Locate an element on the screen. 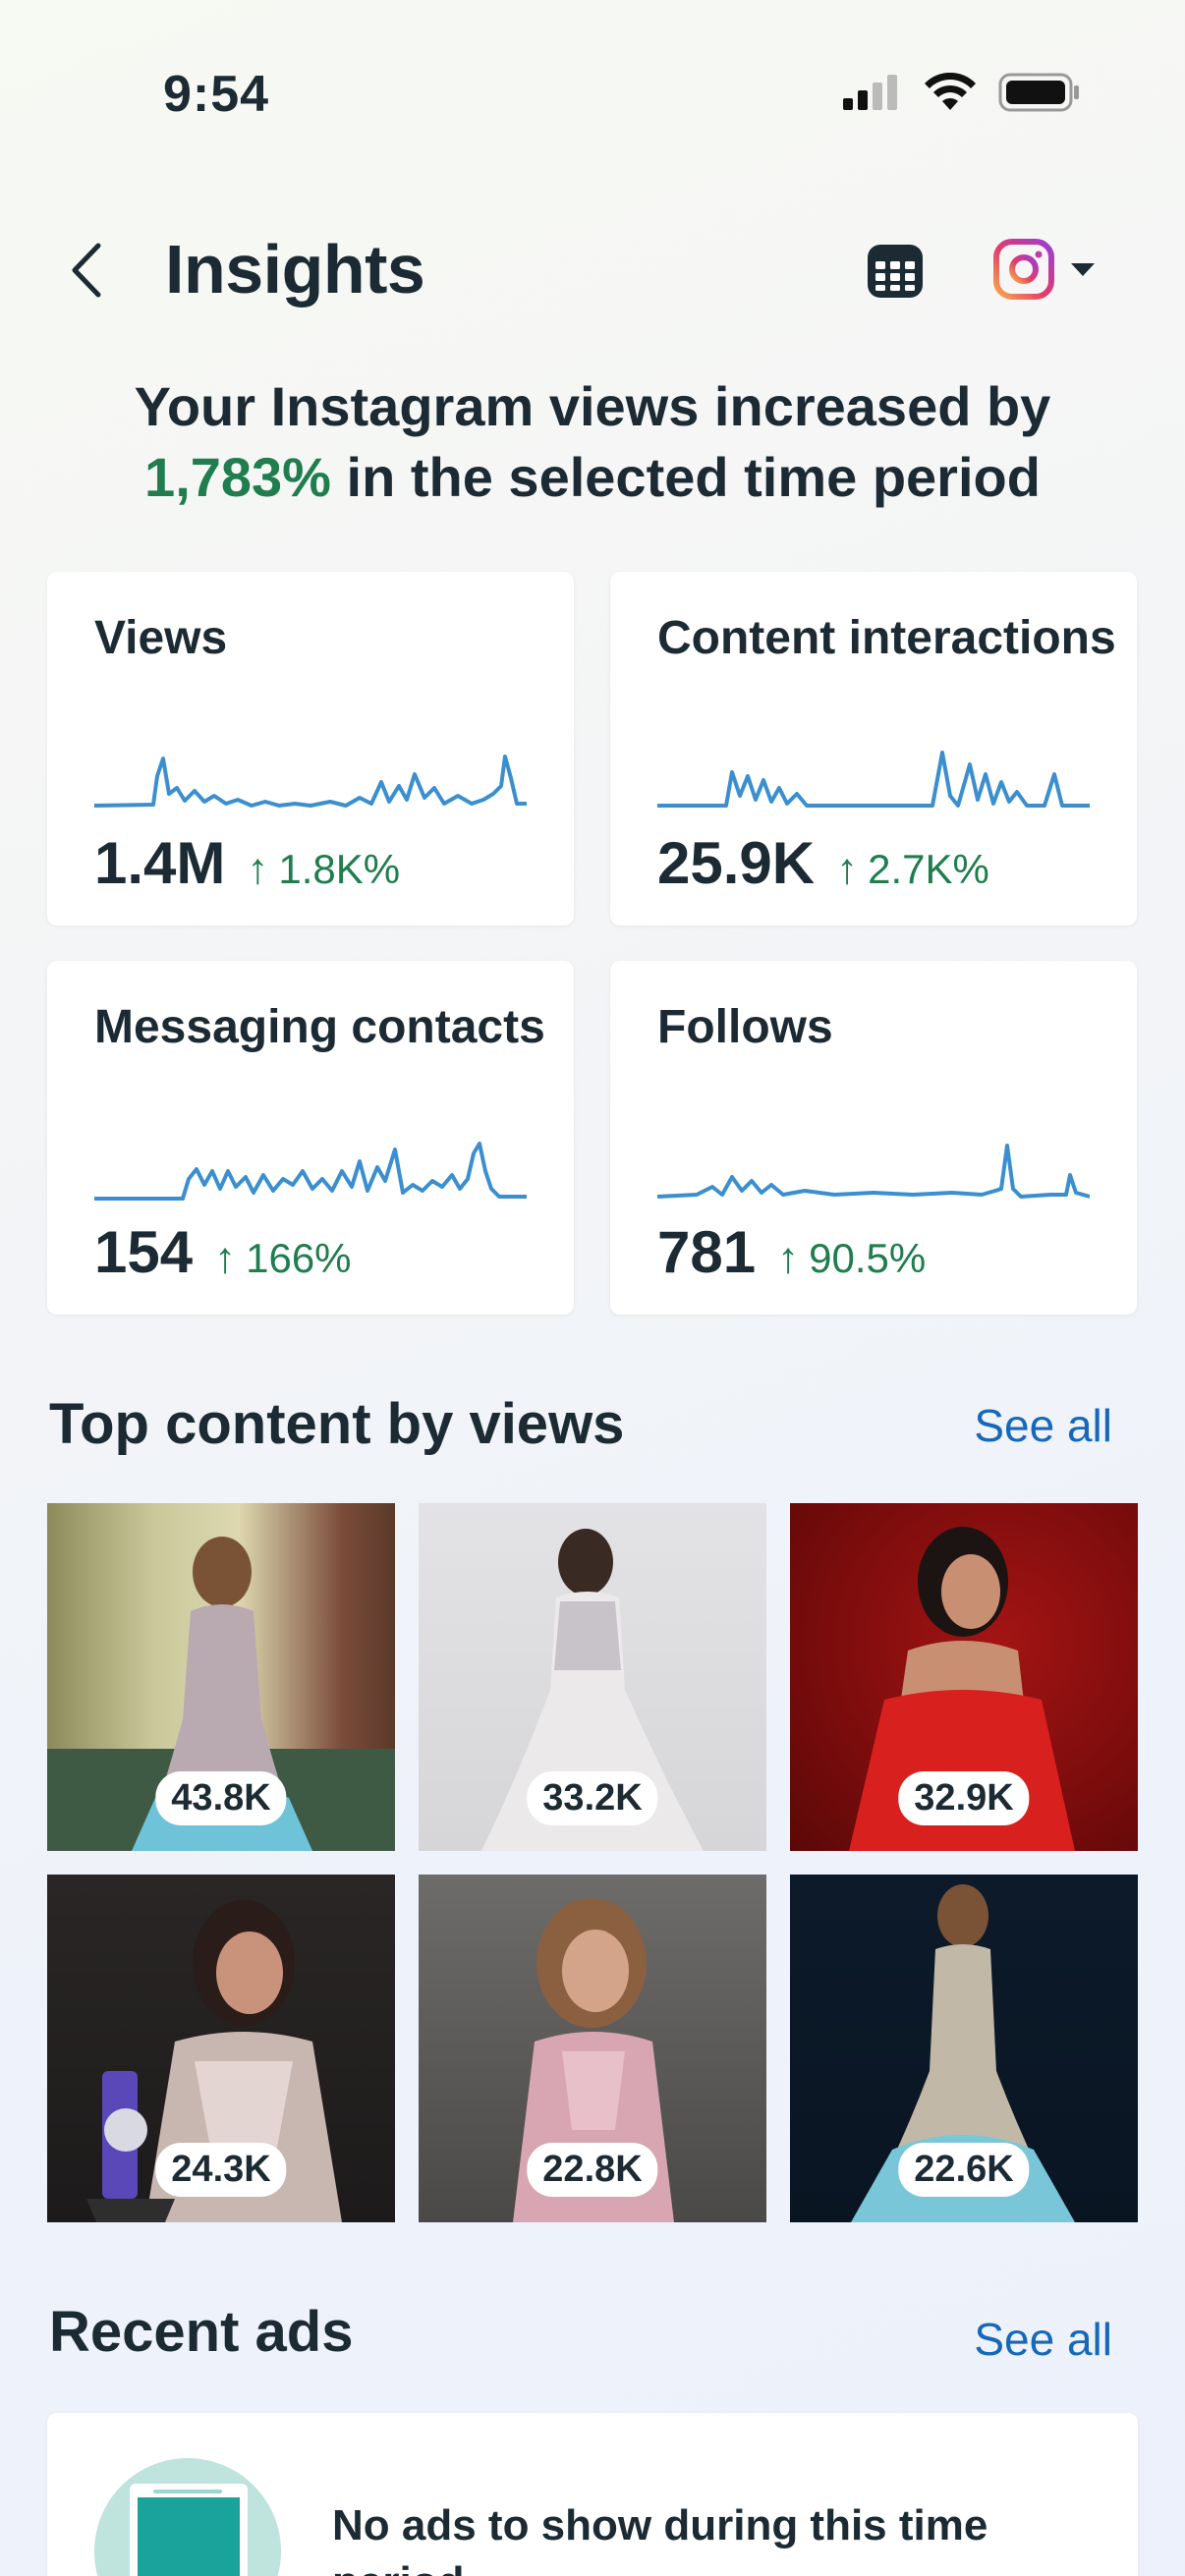 The width and height of the screenshot is (1185, 2576). date-range-button is located at coordinates (896, 270).